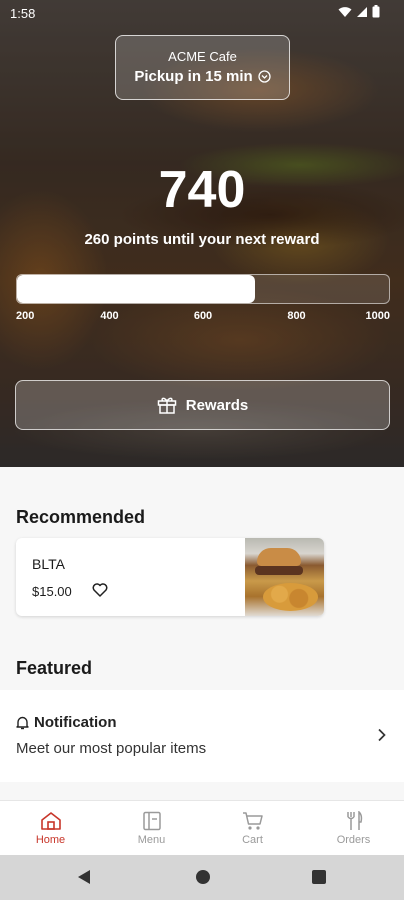  I want to click on progress-tick-labels: 200 400 600 800 1000, so click(203, 318).